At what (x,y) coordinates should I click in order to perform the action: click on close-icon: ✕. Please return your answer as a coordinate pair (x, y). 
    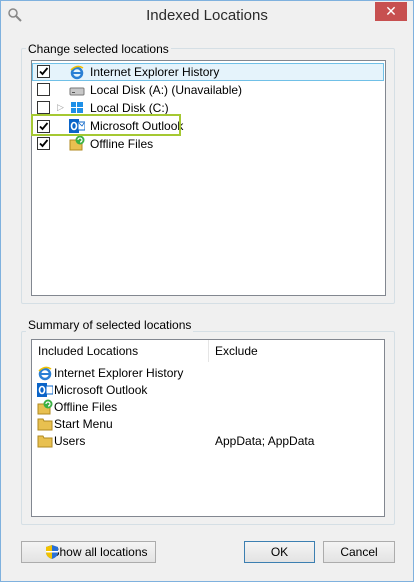
    Looking at the image, I should click on (391, 11).